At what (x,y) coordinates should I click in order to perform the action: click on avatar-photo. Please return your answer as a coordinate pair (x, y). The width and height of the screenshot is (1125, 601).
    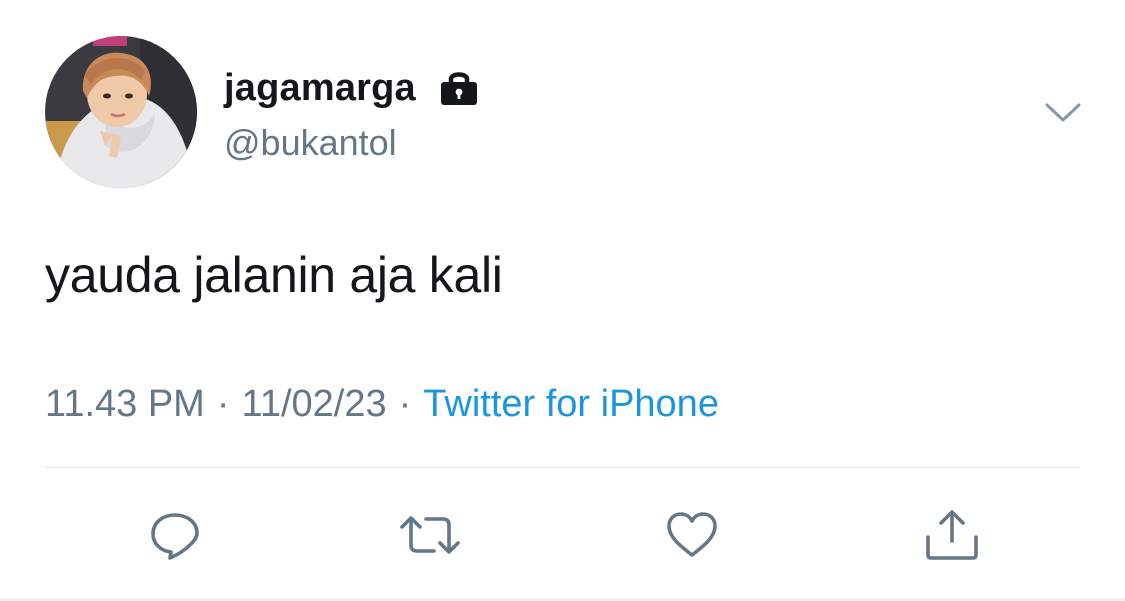
    Looking at the image, I should click on (121, 112).